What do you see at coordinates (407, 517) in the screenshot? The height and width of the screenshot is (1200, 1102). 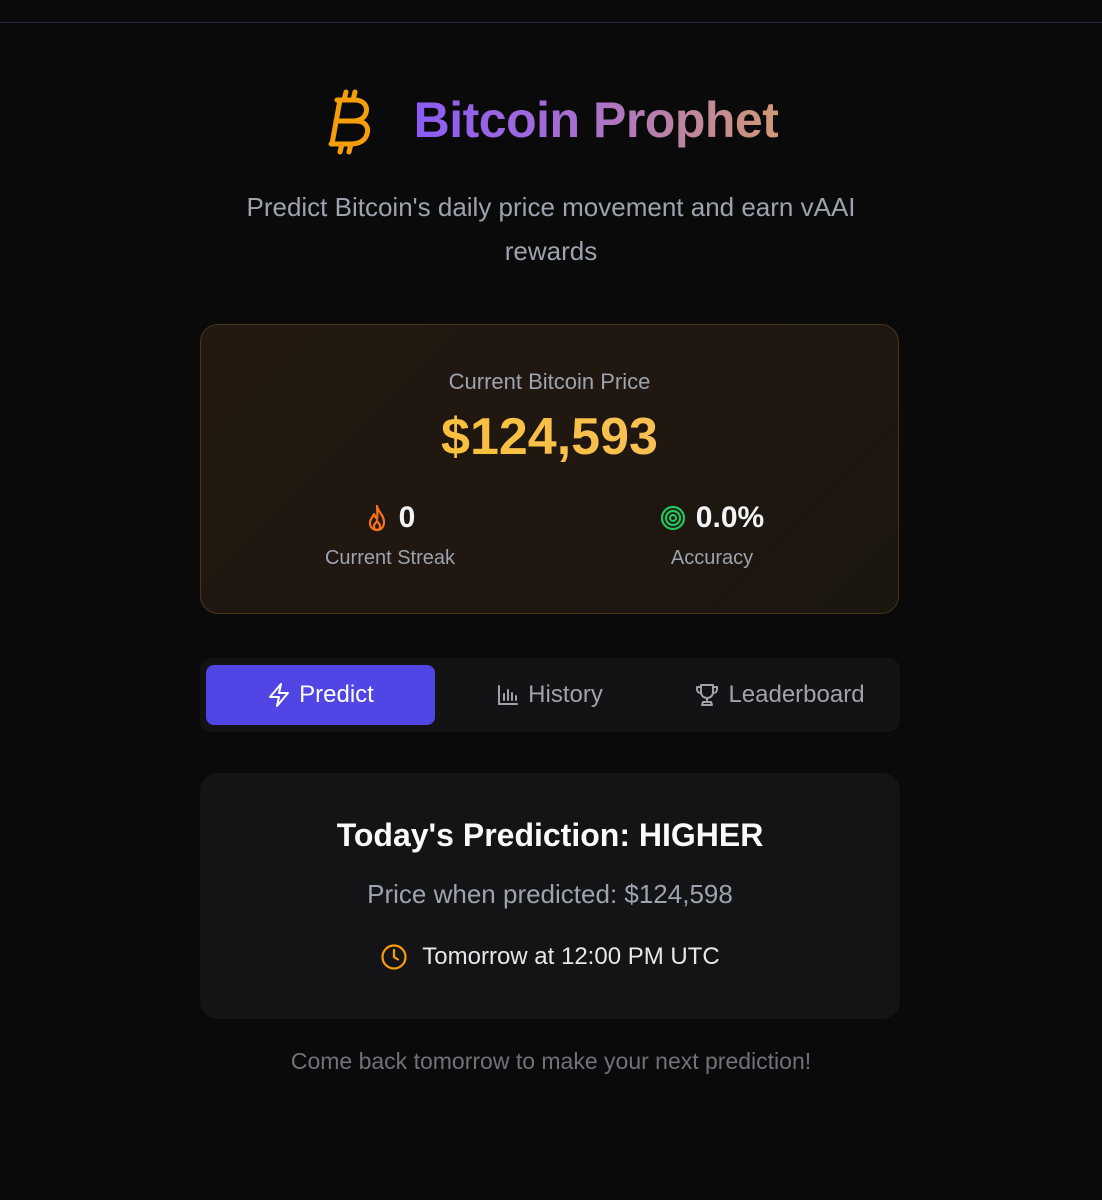 I see `streak-value: 0` at bounding box center [407, 517].